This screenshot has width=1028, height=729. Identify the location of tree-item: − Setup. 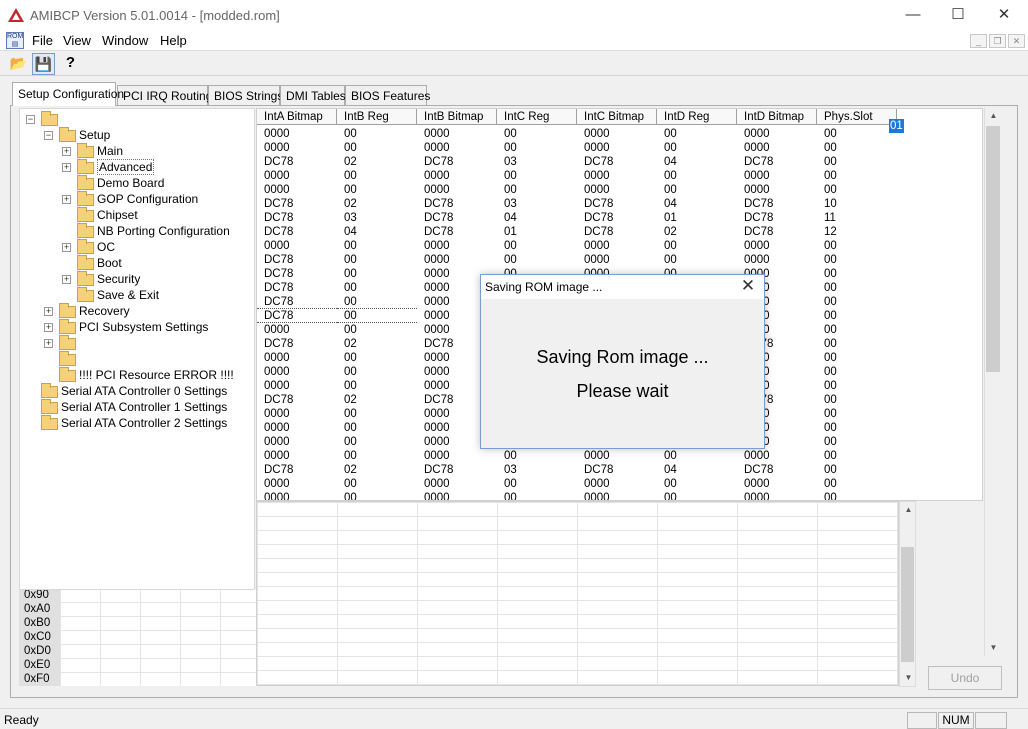
(137, 135).